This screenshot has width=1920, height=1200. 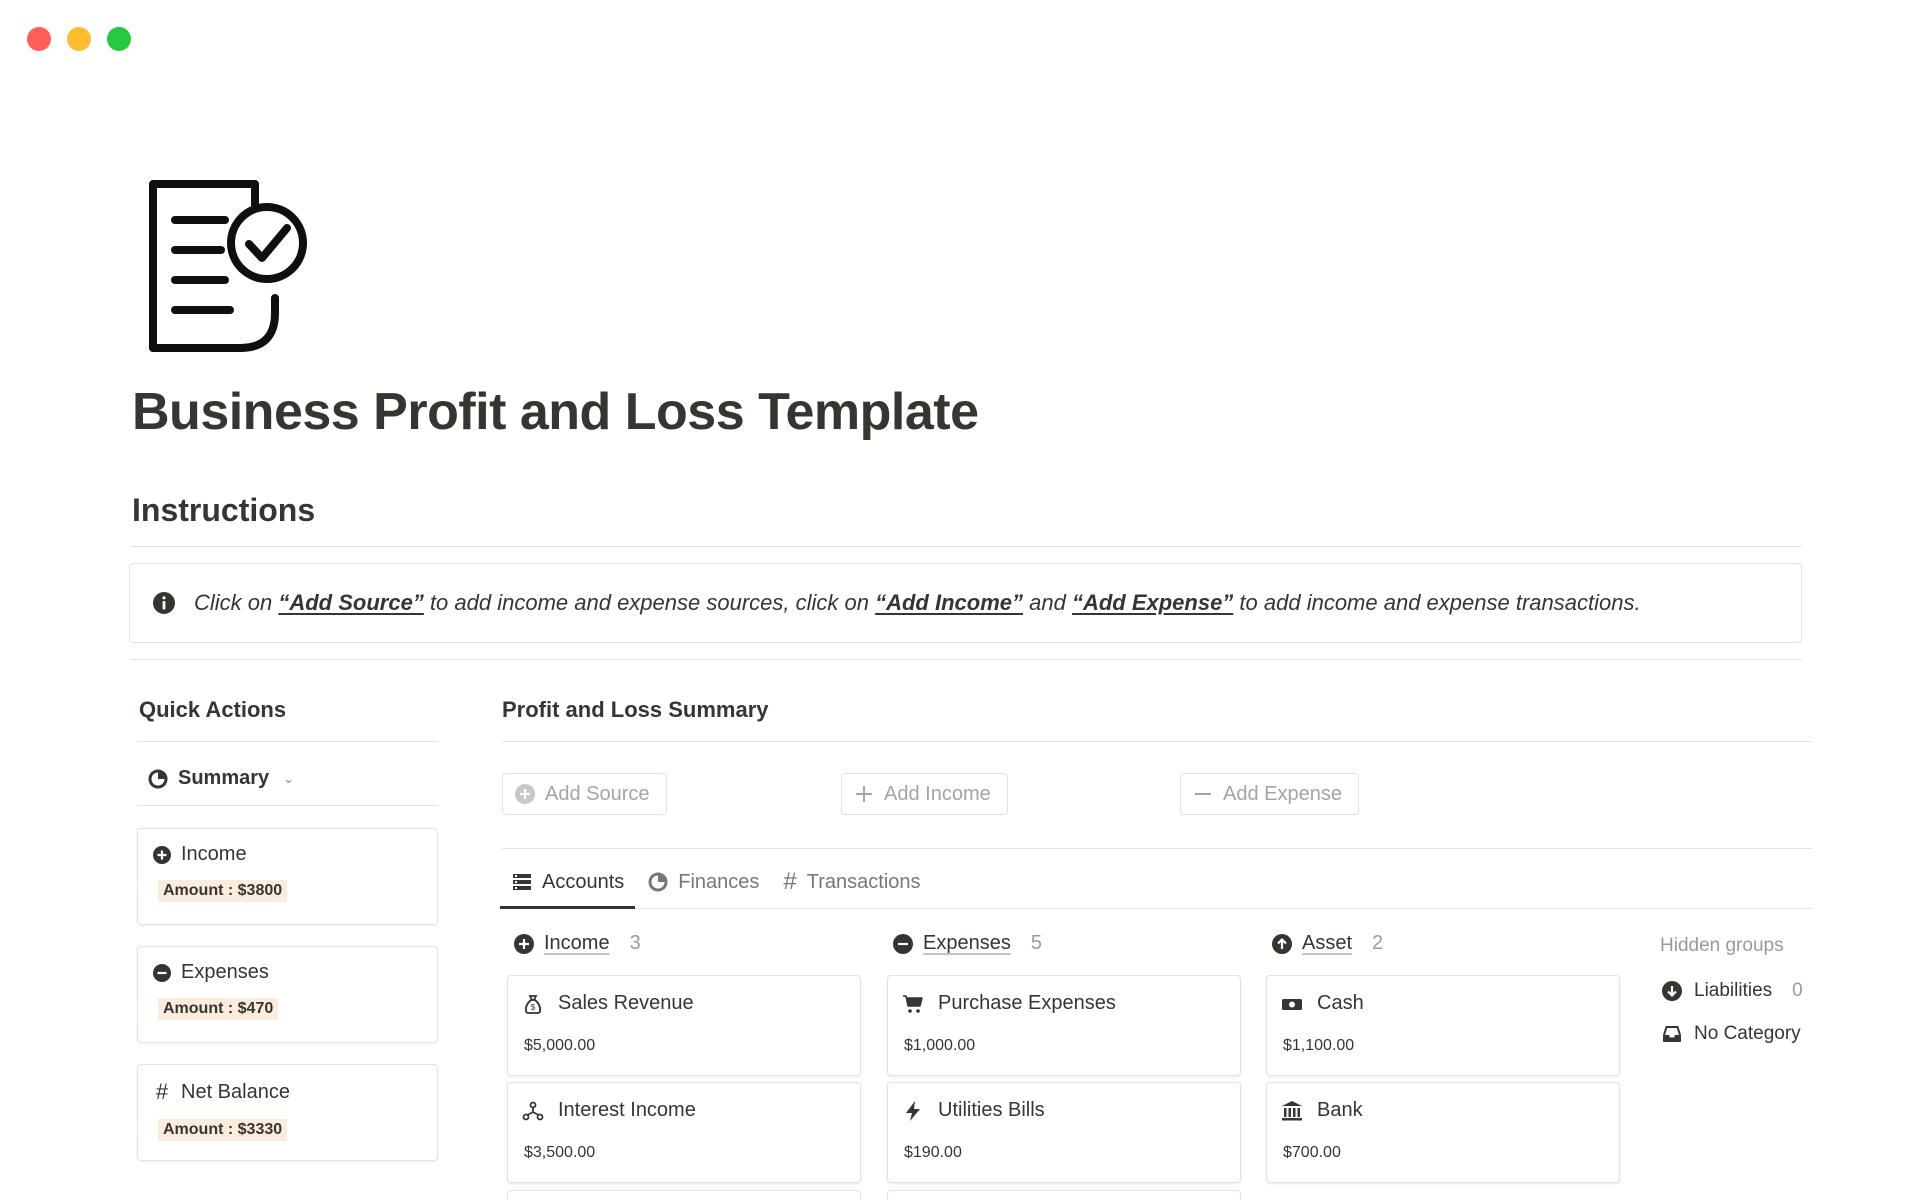 I want to click on cash-icon, so click(x=1292, y=1004).